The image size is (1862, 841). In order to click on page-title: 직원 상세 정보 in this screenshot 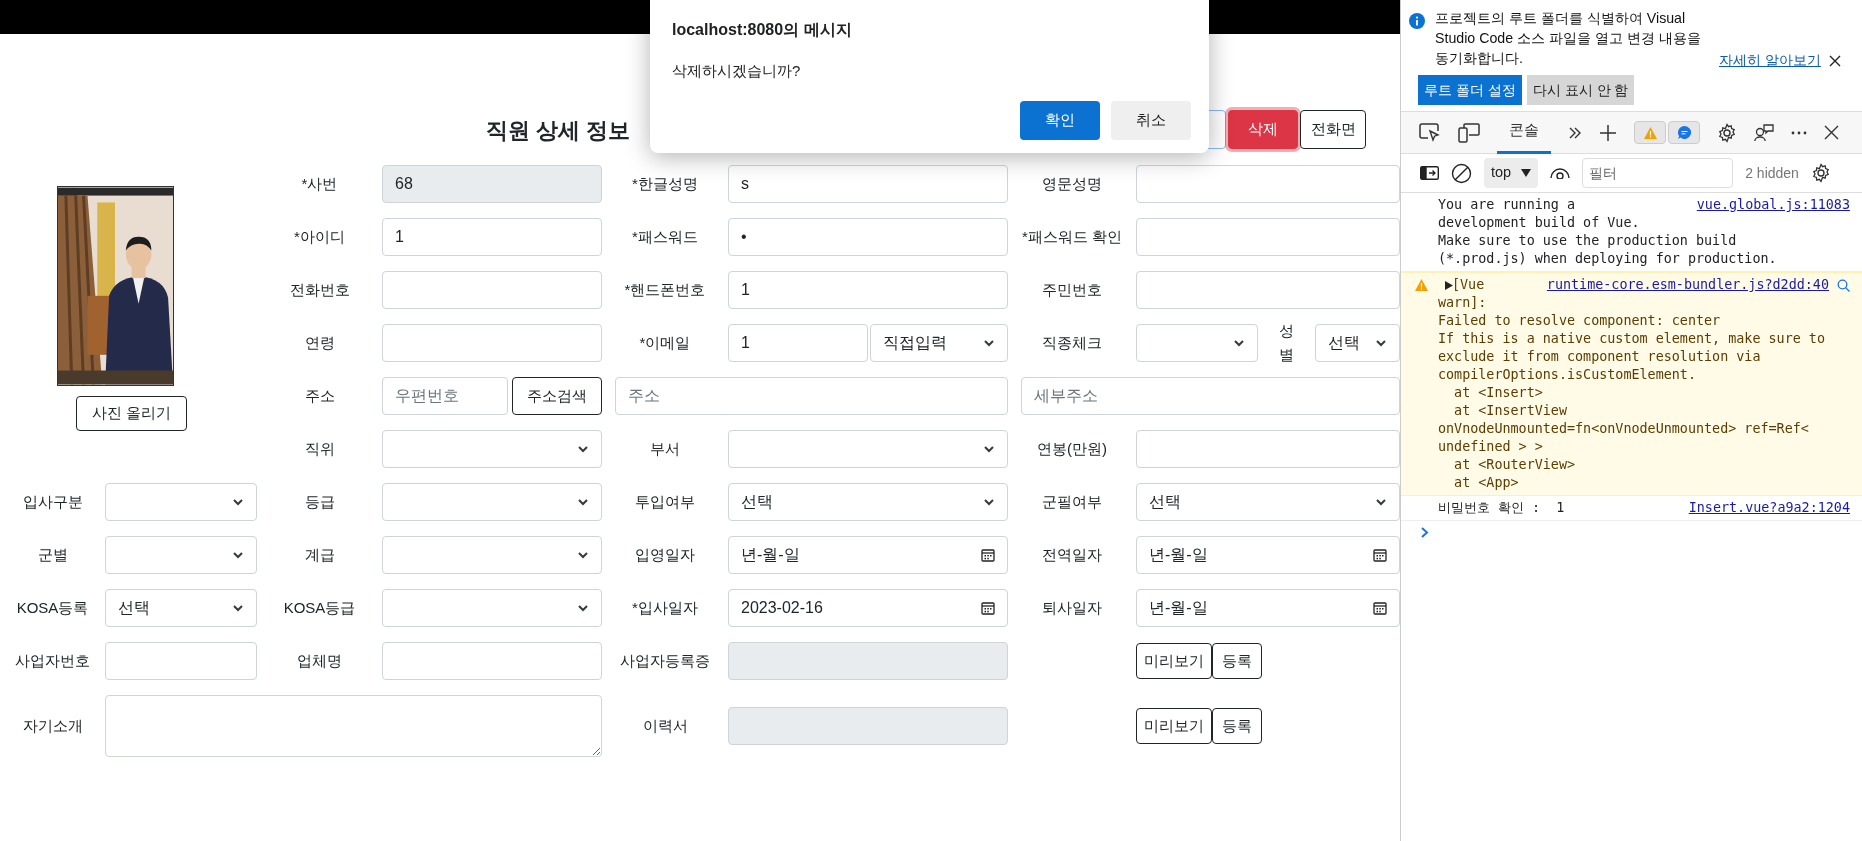, I will do `click(558, 131)`.